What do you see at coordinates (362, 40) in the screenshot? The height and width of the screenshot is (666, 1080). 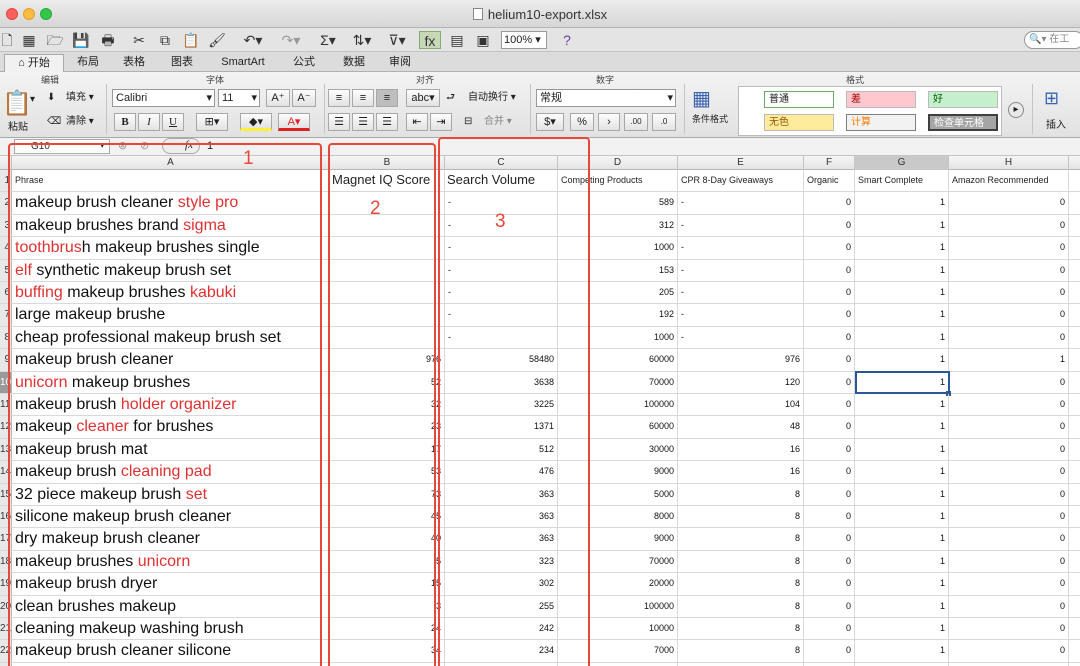 I see `sort-icon: ⇅▾` at bounding box center [362, 40].